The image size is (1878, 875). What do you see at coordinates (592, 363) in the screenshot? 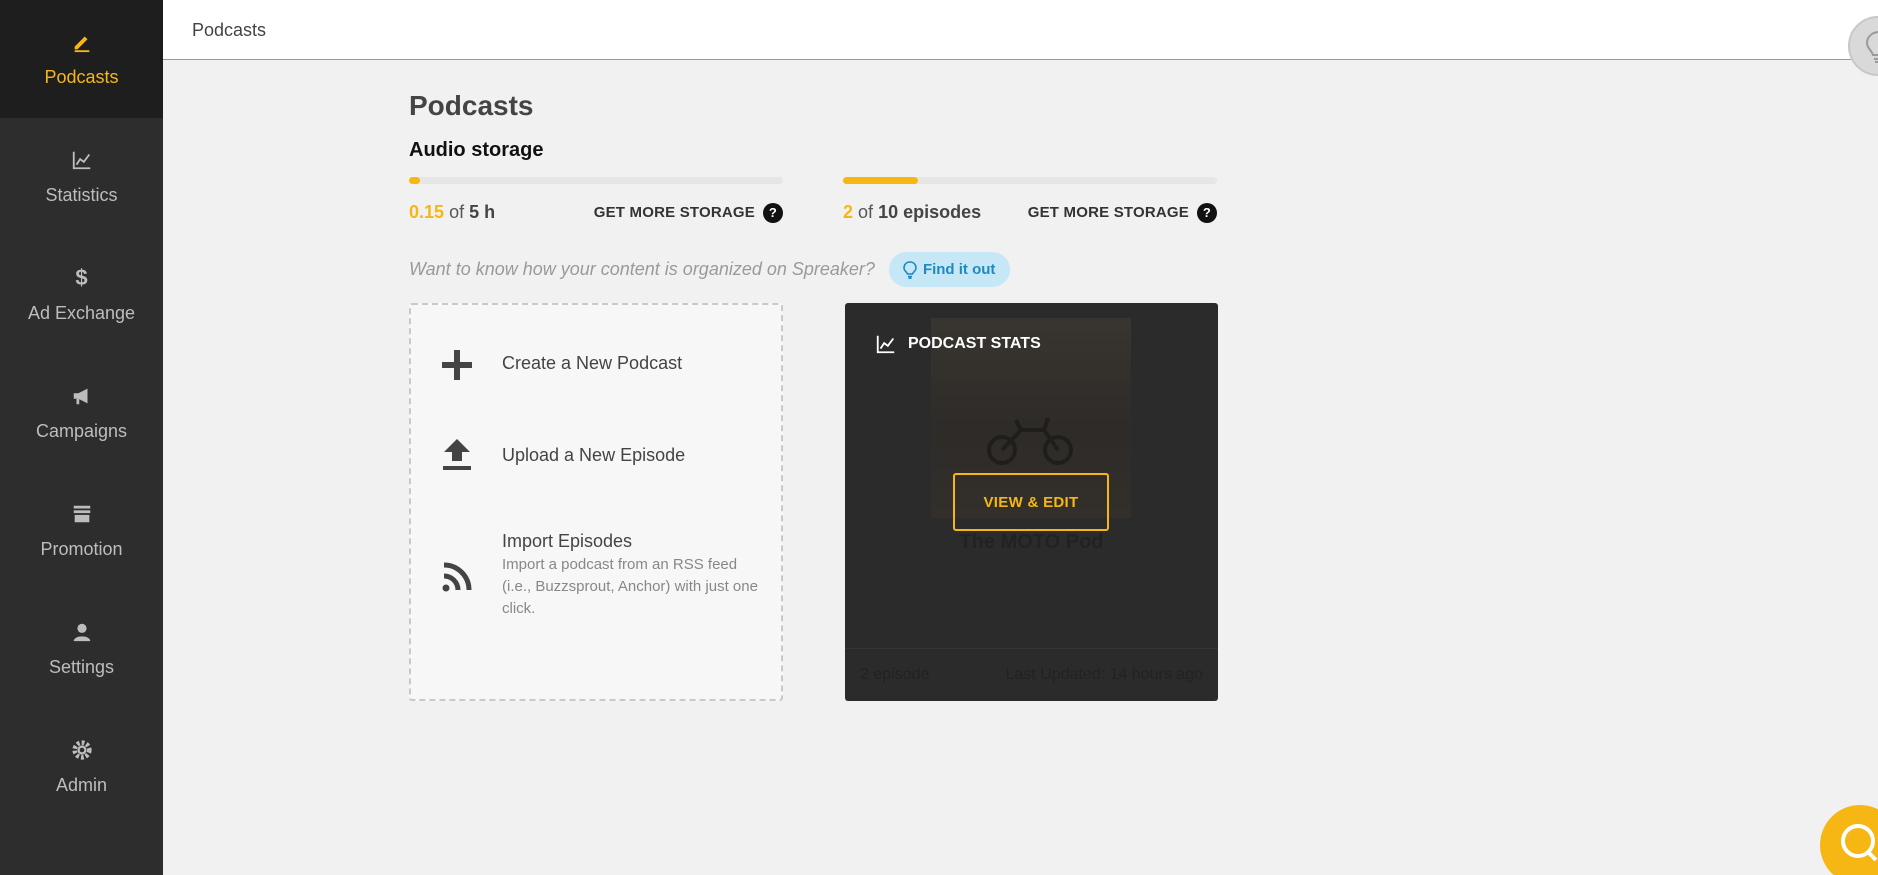
I see `create-podcast-label: Create a New Podcast` at bounding box center [592, 363].